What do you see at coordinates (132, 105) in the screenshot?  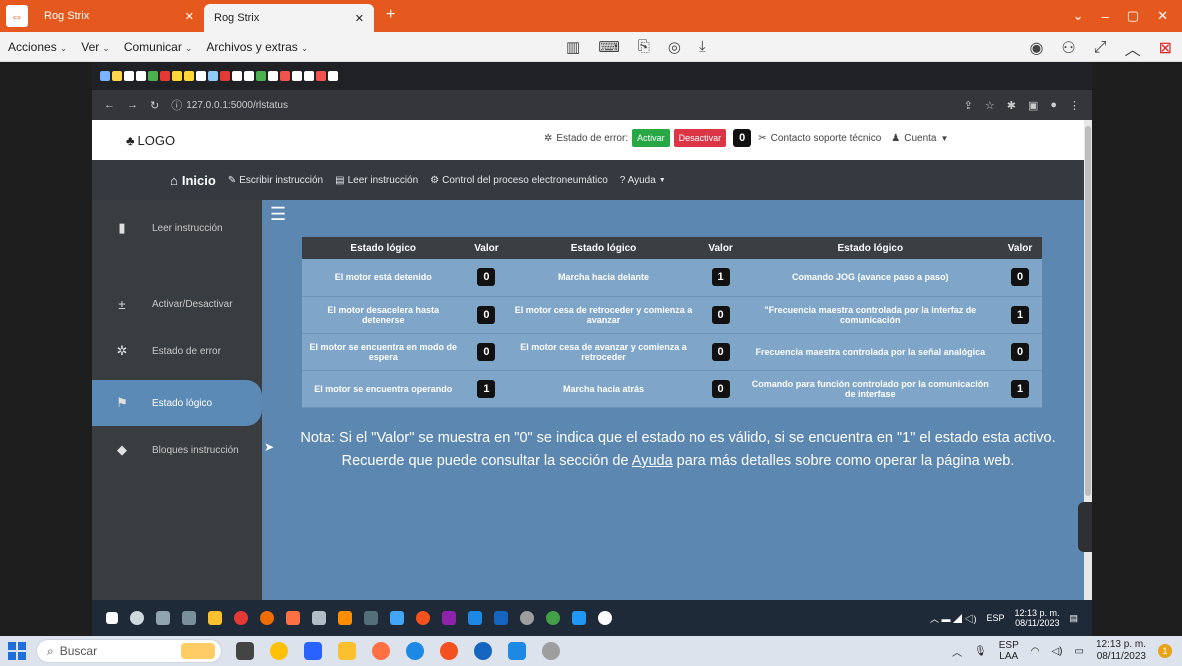 I see `forward-icon: →` at bounding box center [132, 105].